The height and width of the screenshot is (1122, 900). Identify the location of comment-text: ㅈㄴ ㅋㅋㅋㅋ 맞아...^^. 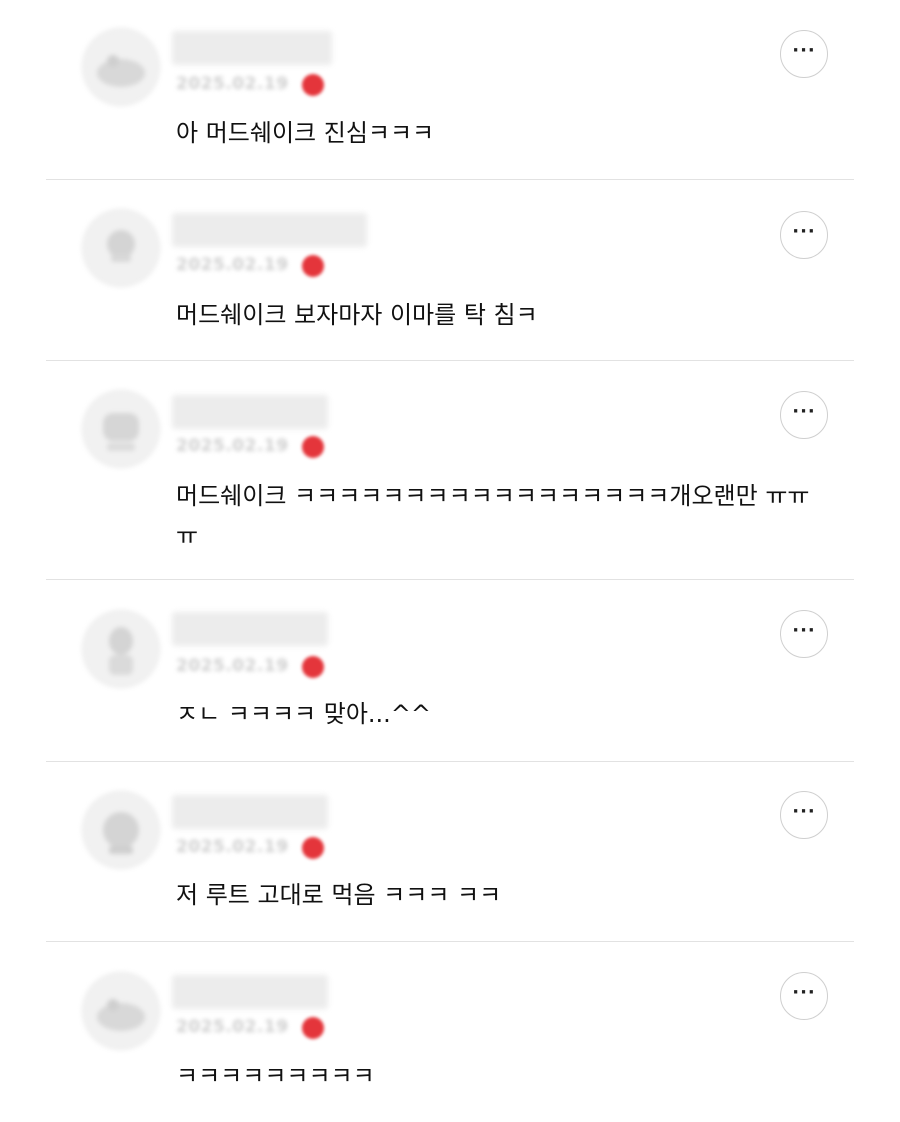
(304, 714).